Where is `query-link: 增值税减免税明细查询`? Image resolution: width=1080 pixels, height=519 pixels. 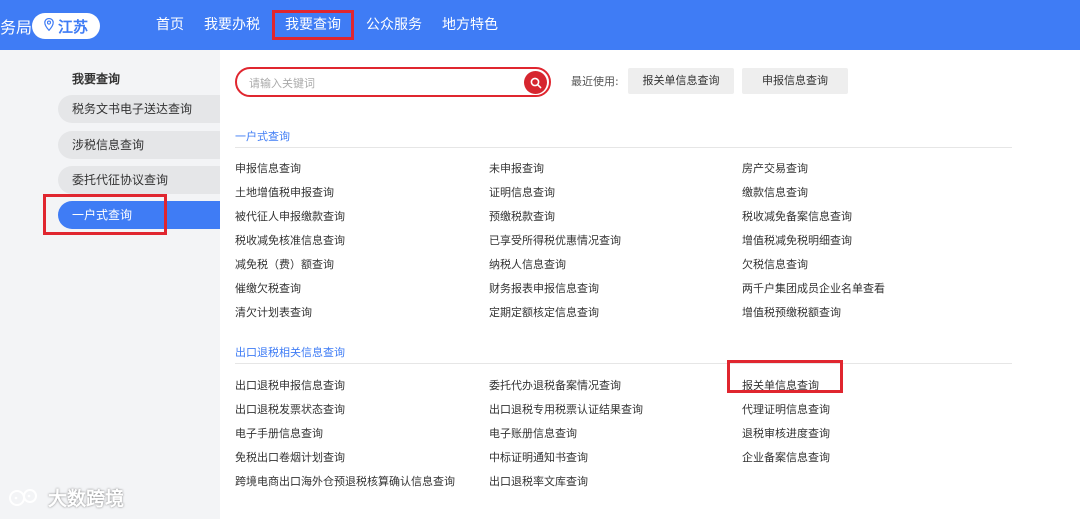 query-link: 增值税减免税明细查询 is located at coordinates (797, 240).